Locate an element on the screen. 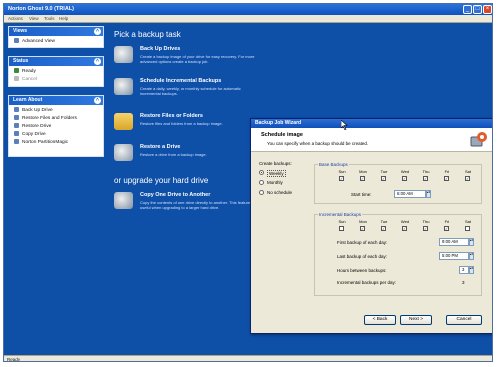 The height and width of the screenshot is (367, 498). first-backup-spinner: ▴▾ is located at coordinates (471, 242).